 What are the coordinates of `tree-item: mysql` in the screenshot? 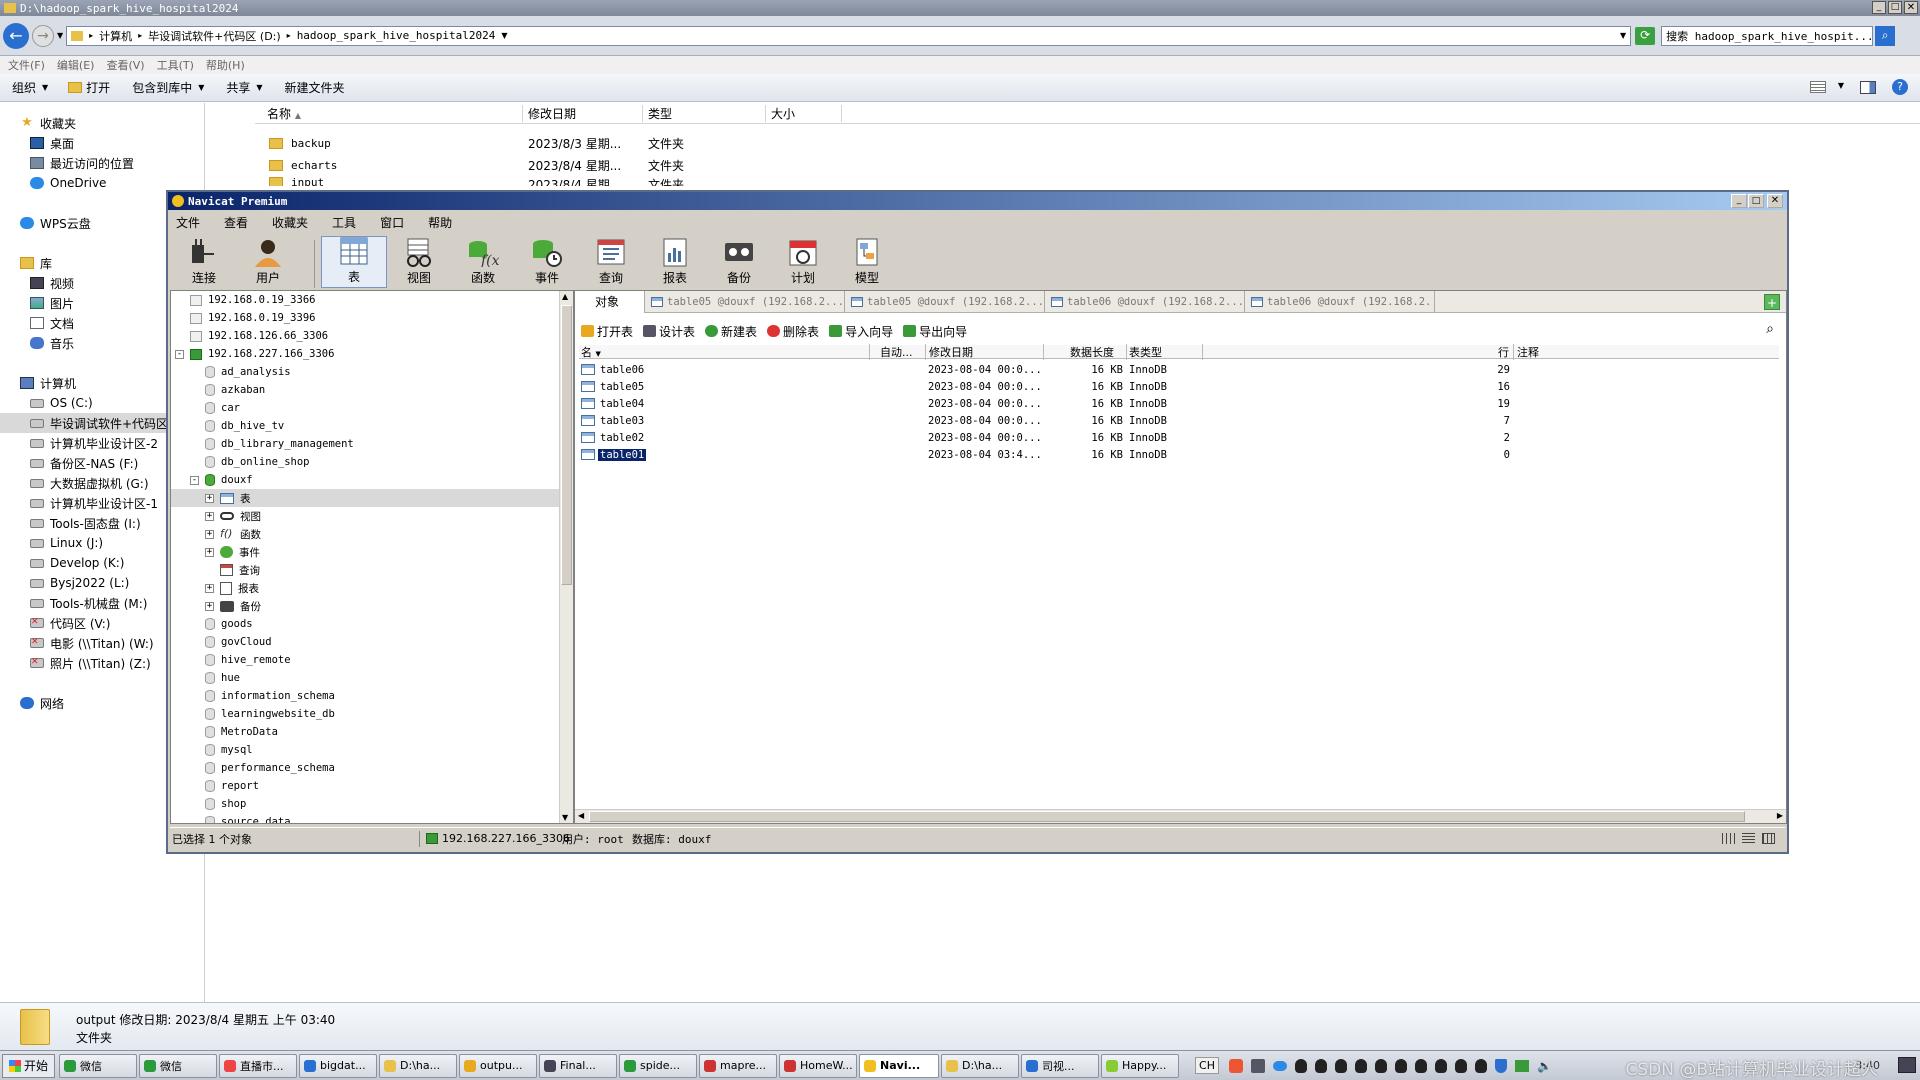 It's located at (366, 750).